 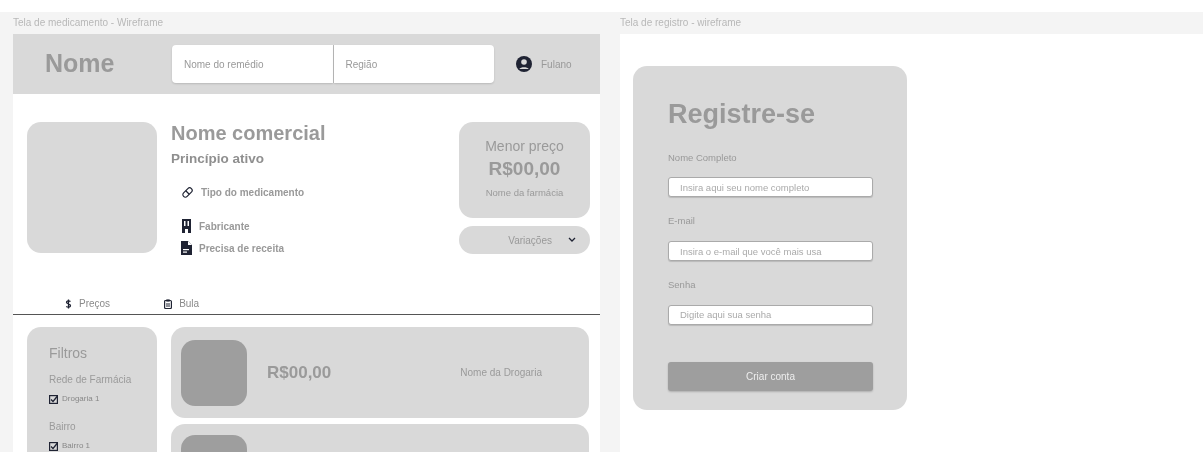 I want to click on option-label: Drogaria 1, so click(x=81, y=399).